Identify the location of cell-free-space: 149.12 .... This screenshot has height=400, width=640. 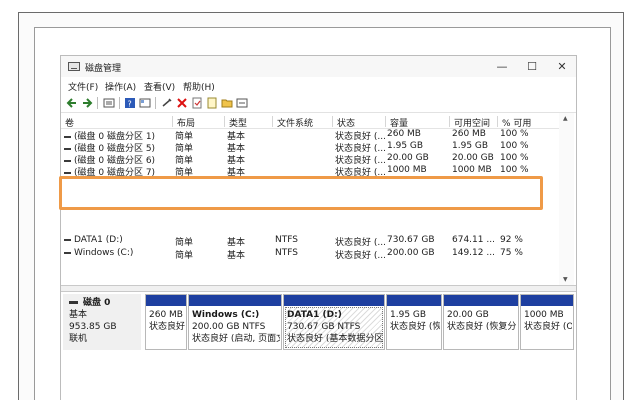
(473, 253).